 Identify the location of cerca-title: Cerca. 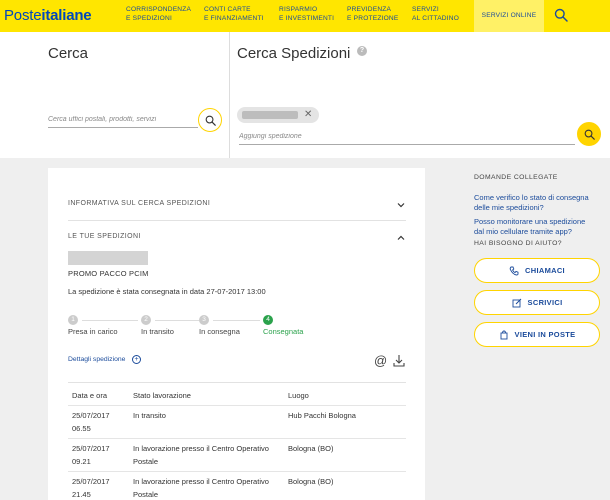
(68, 53).